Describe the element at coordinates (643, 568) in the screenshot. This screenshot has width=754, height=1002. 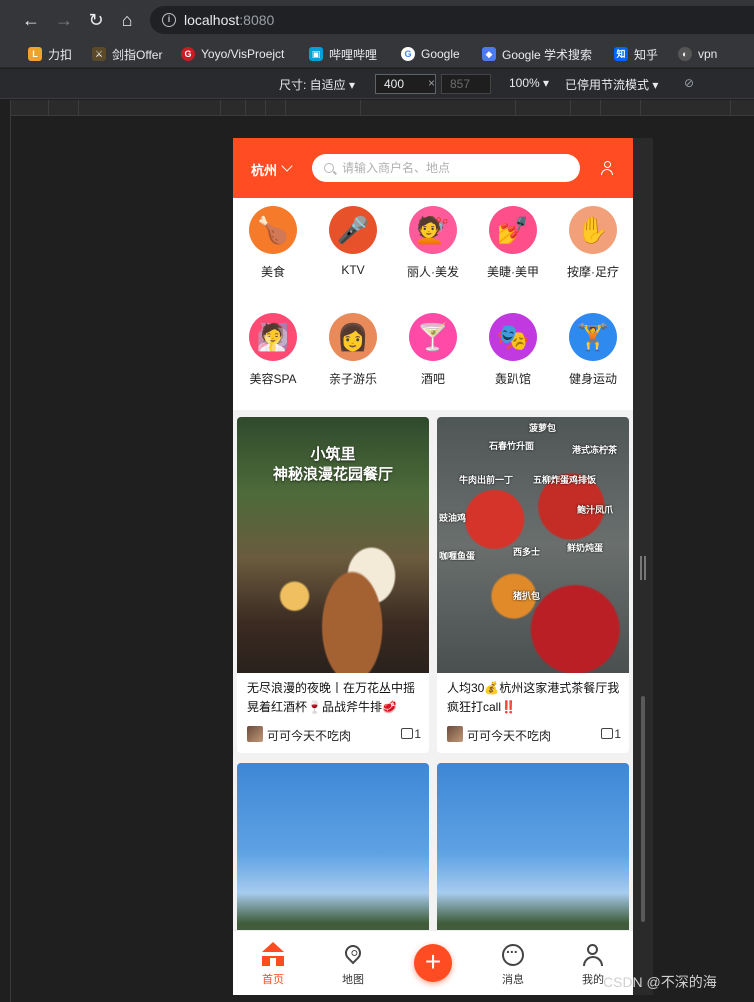
I see `resize-handle` at that location.